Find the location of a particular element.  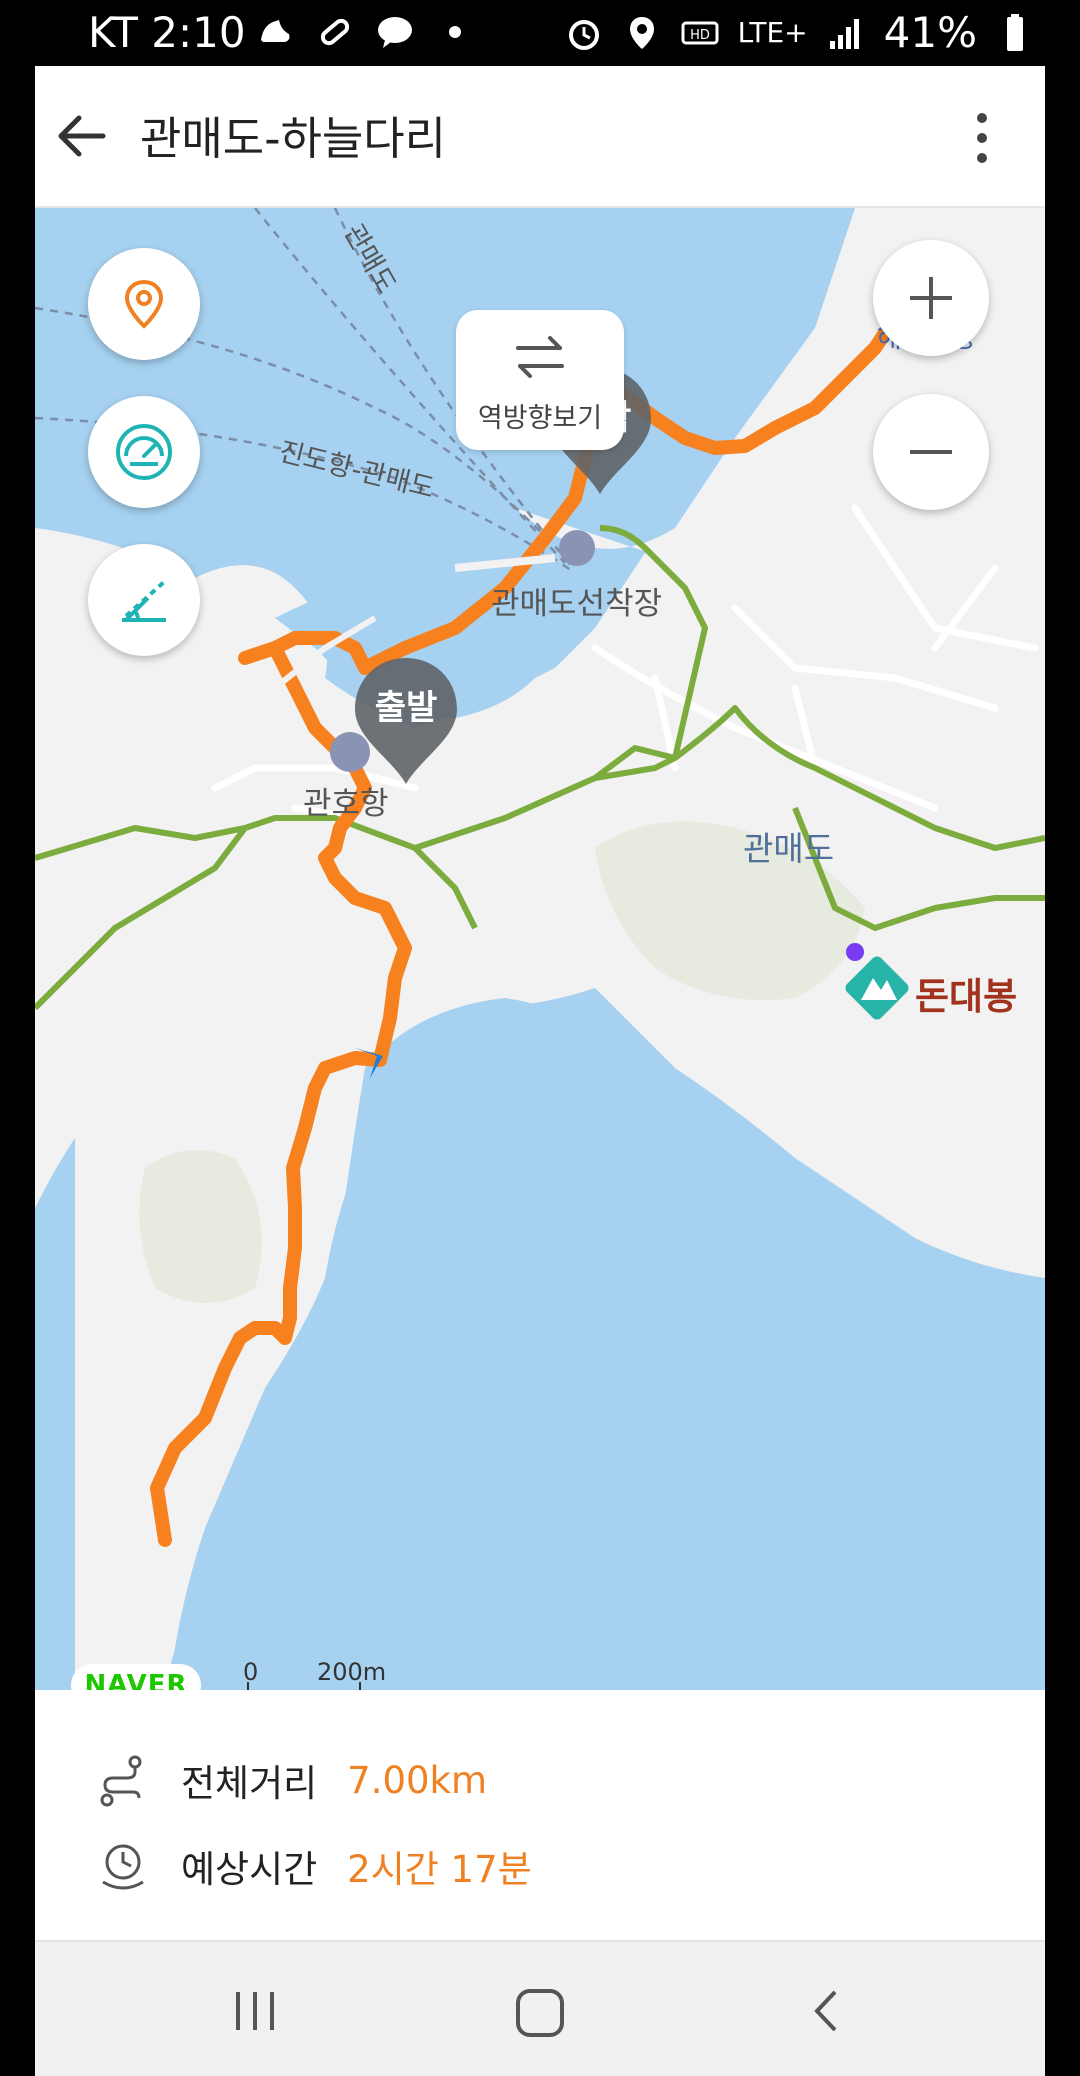

hd-icon: HD is located at coordinates (700, 32).